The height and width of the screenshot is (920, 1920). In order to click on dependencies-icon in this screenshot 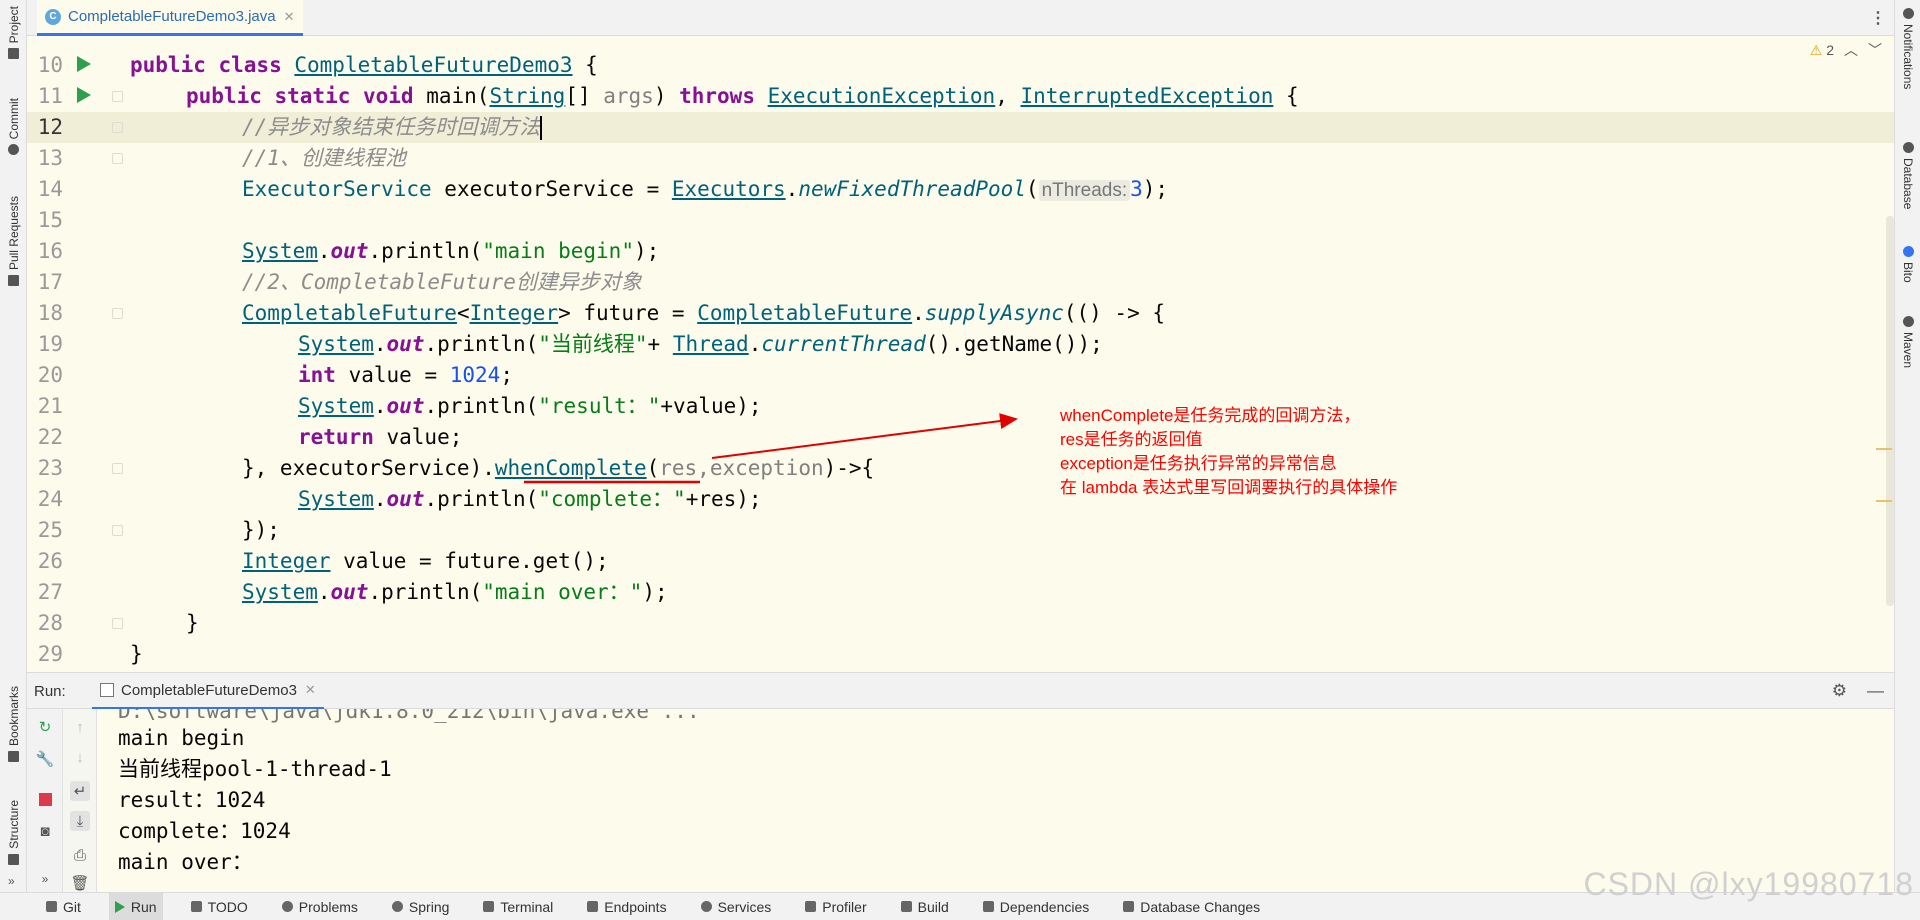, I will do `click(988, 906)`.